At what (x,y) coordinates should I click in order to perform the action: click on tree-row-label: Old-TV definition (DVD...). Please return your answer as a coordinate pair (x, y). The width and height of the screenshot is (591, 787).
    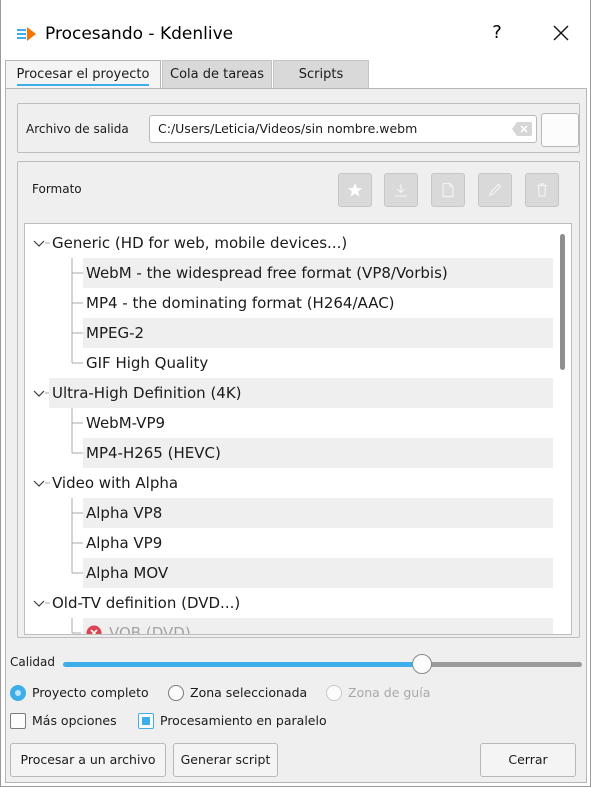
    Looking at the image, I should click on (146, 603).